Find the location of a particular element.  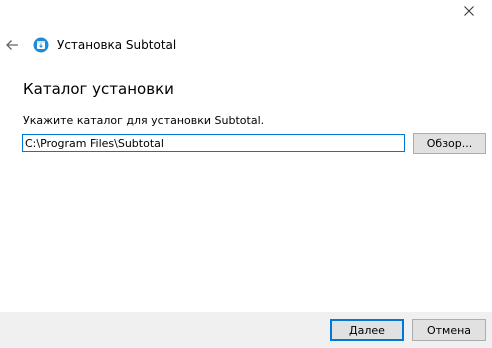

back-button is located at coordinates (12, 45).